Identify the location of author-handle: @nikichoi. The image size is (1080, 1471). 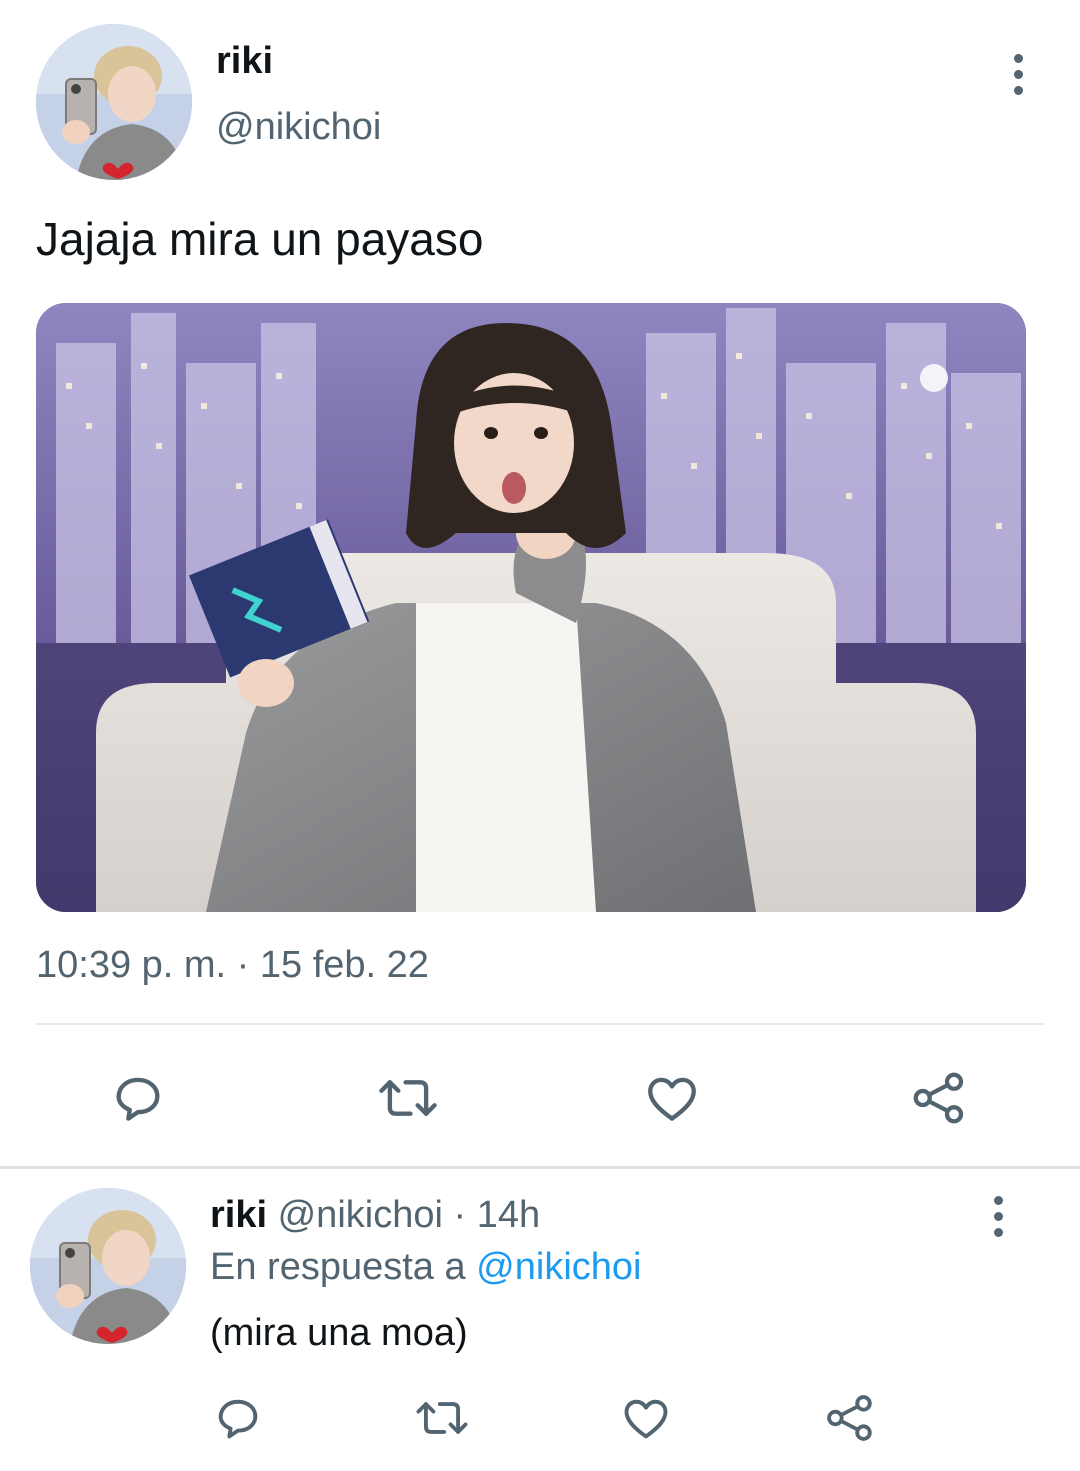
(298, 127).